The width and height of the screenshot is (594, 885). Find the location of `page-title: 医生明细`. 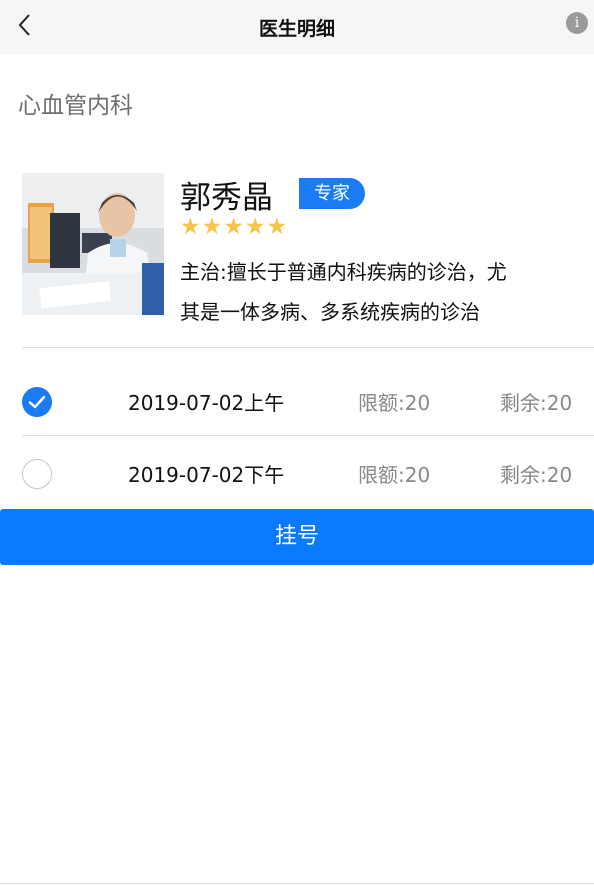

page-title: 医生明细 is located at coordinates (296, 29).